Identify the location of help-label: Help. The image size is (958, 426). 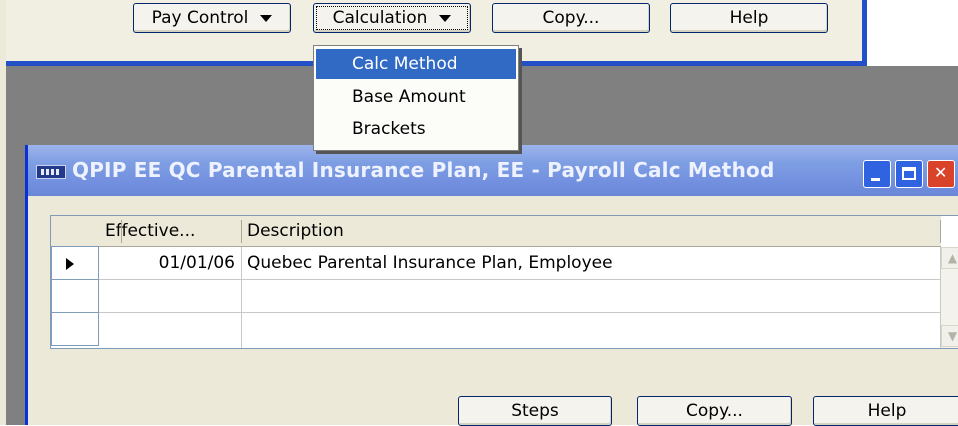
(887, 411).